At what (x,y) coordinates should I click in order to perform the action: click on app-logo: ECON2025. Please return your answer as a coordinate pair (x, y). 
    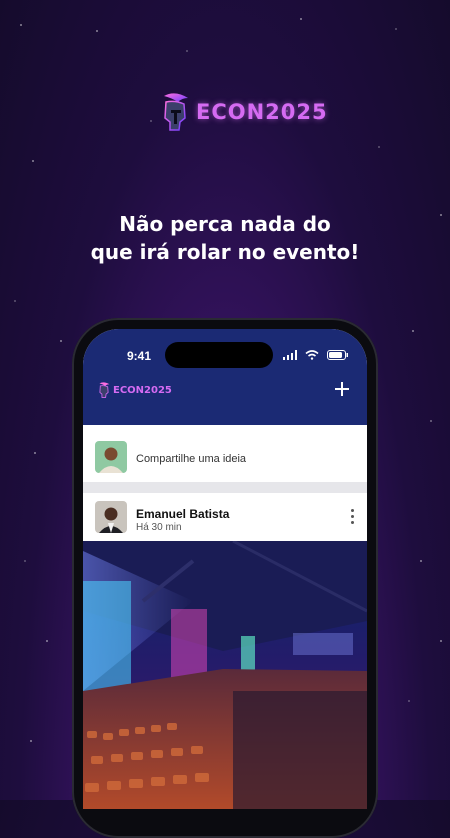
    Looking at the image, I should click on (134, 390).